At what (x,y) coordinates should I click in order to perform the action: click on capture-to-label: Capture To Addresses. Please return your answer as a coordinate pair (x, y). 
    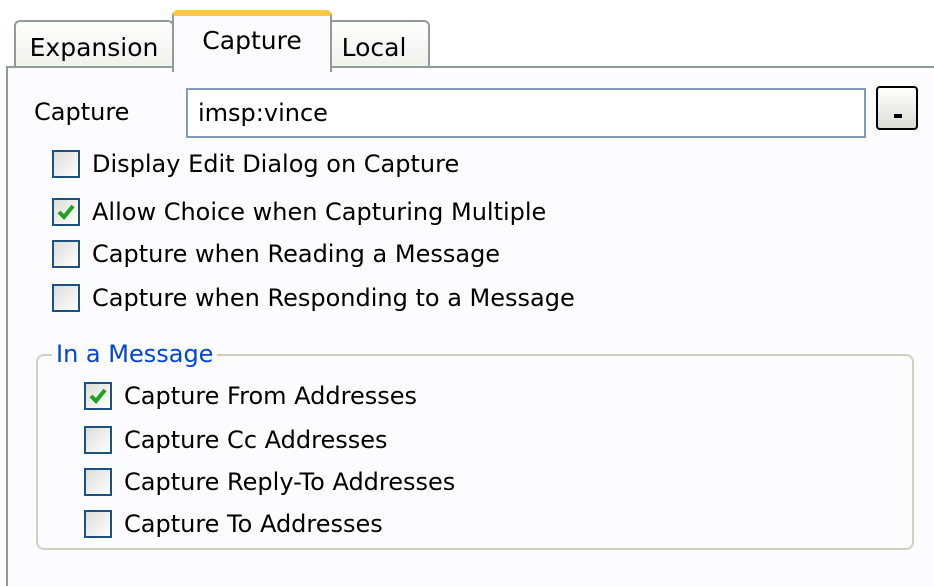
    Looking at the image, I should click on (253, 524).